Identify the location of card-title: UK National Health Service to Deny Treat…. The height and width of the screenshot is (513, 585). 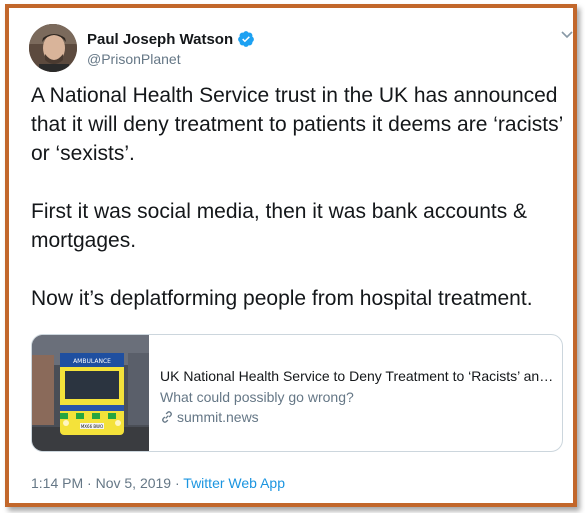
(357, 376).